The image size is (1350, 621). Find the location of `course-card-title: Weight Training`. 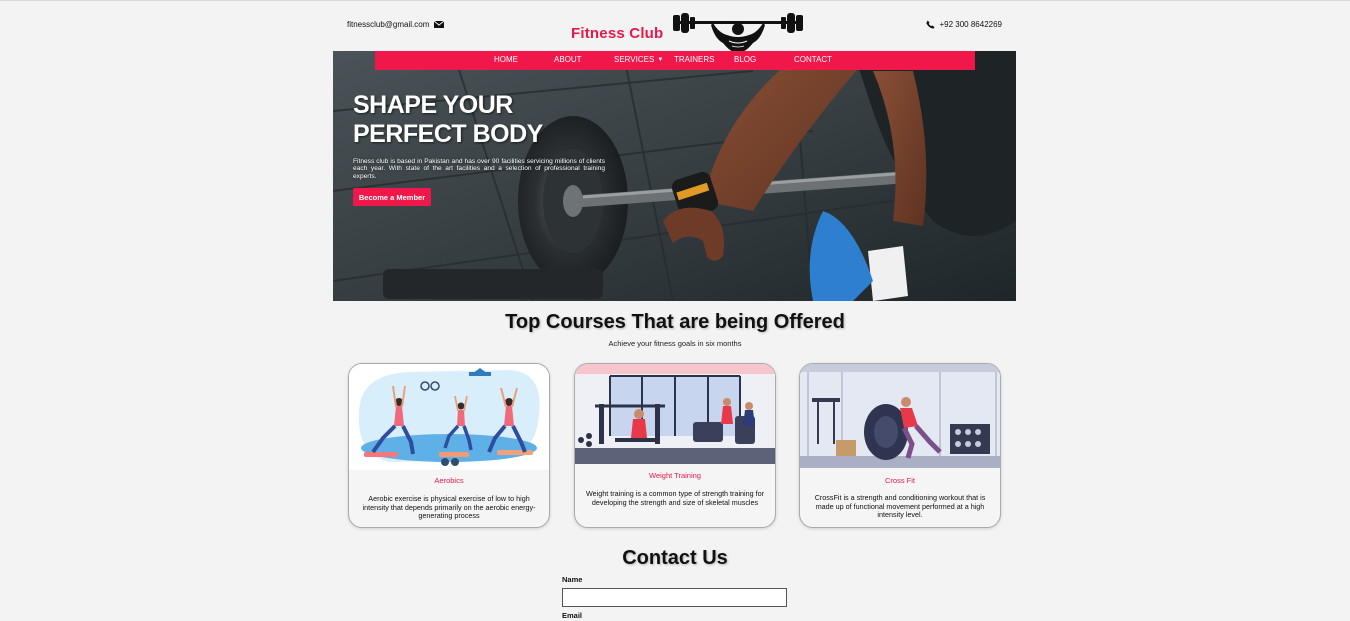

course-card-title: Weight Training is located at coordinates (675, 475).